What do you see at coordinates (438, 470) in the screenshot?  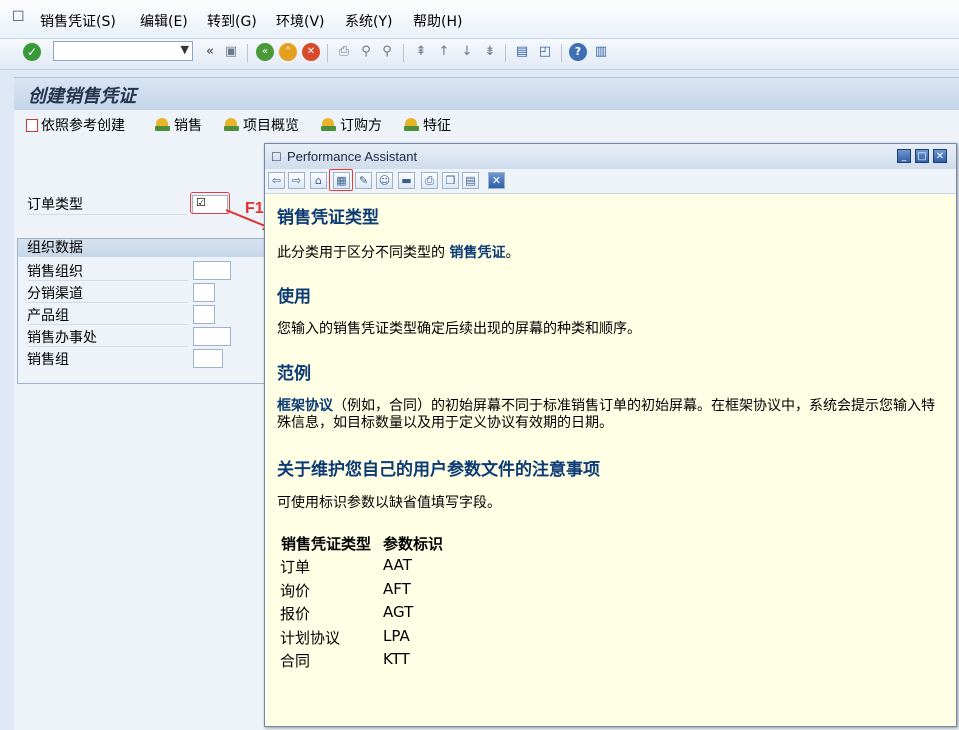 I see `heading-user-params: 关于维护您自己的用户参数文件的注意事项` at bounding box center [438, 470].